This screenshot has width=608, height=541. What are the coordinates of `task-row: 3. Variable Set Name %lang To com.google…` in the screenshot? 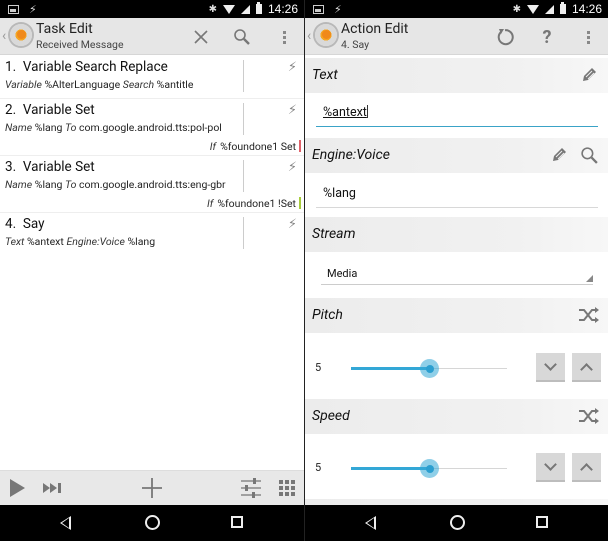 It's located at (152, 184).